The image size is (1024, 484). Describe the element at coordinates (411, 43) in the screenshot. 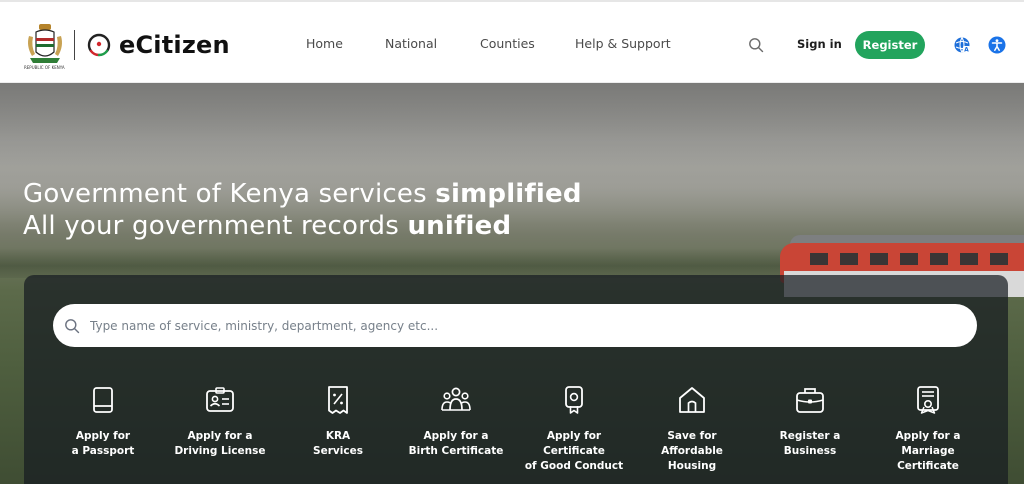

I see `nav-national: National` at that location.